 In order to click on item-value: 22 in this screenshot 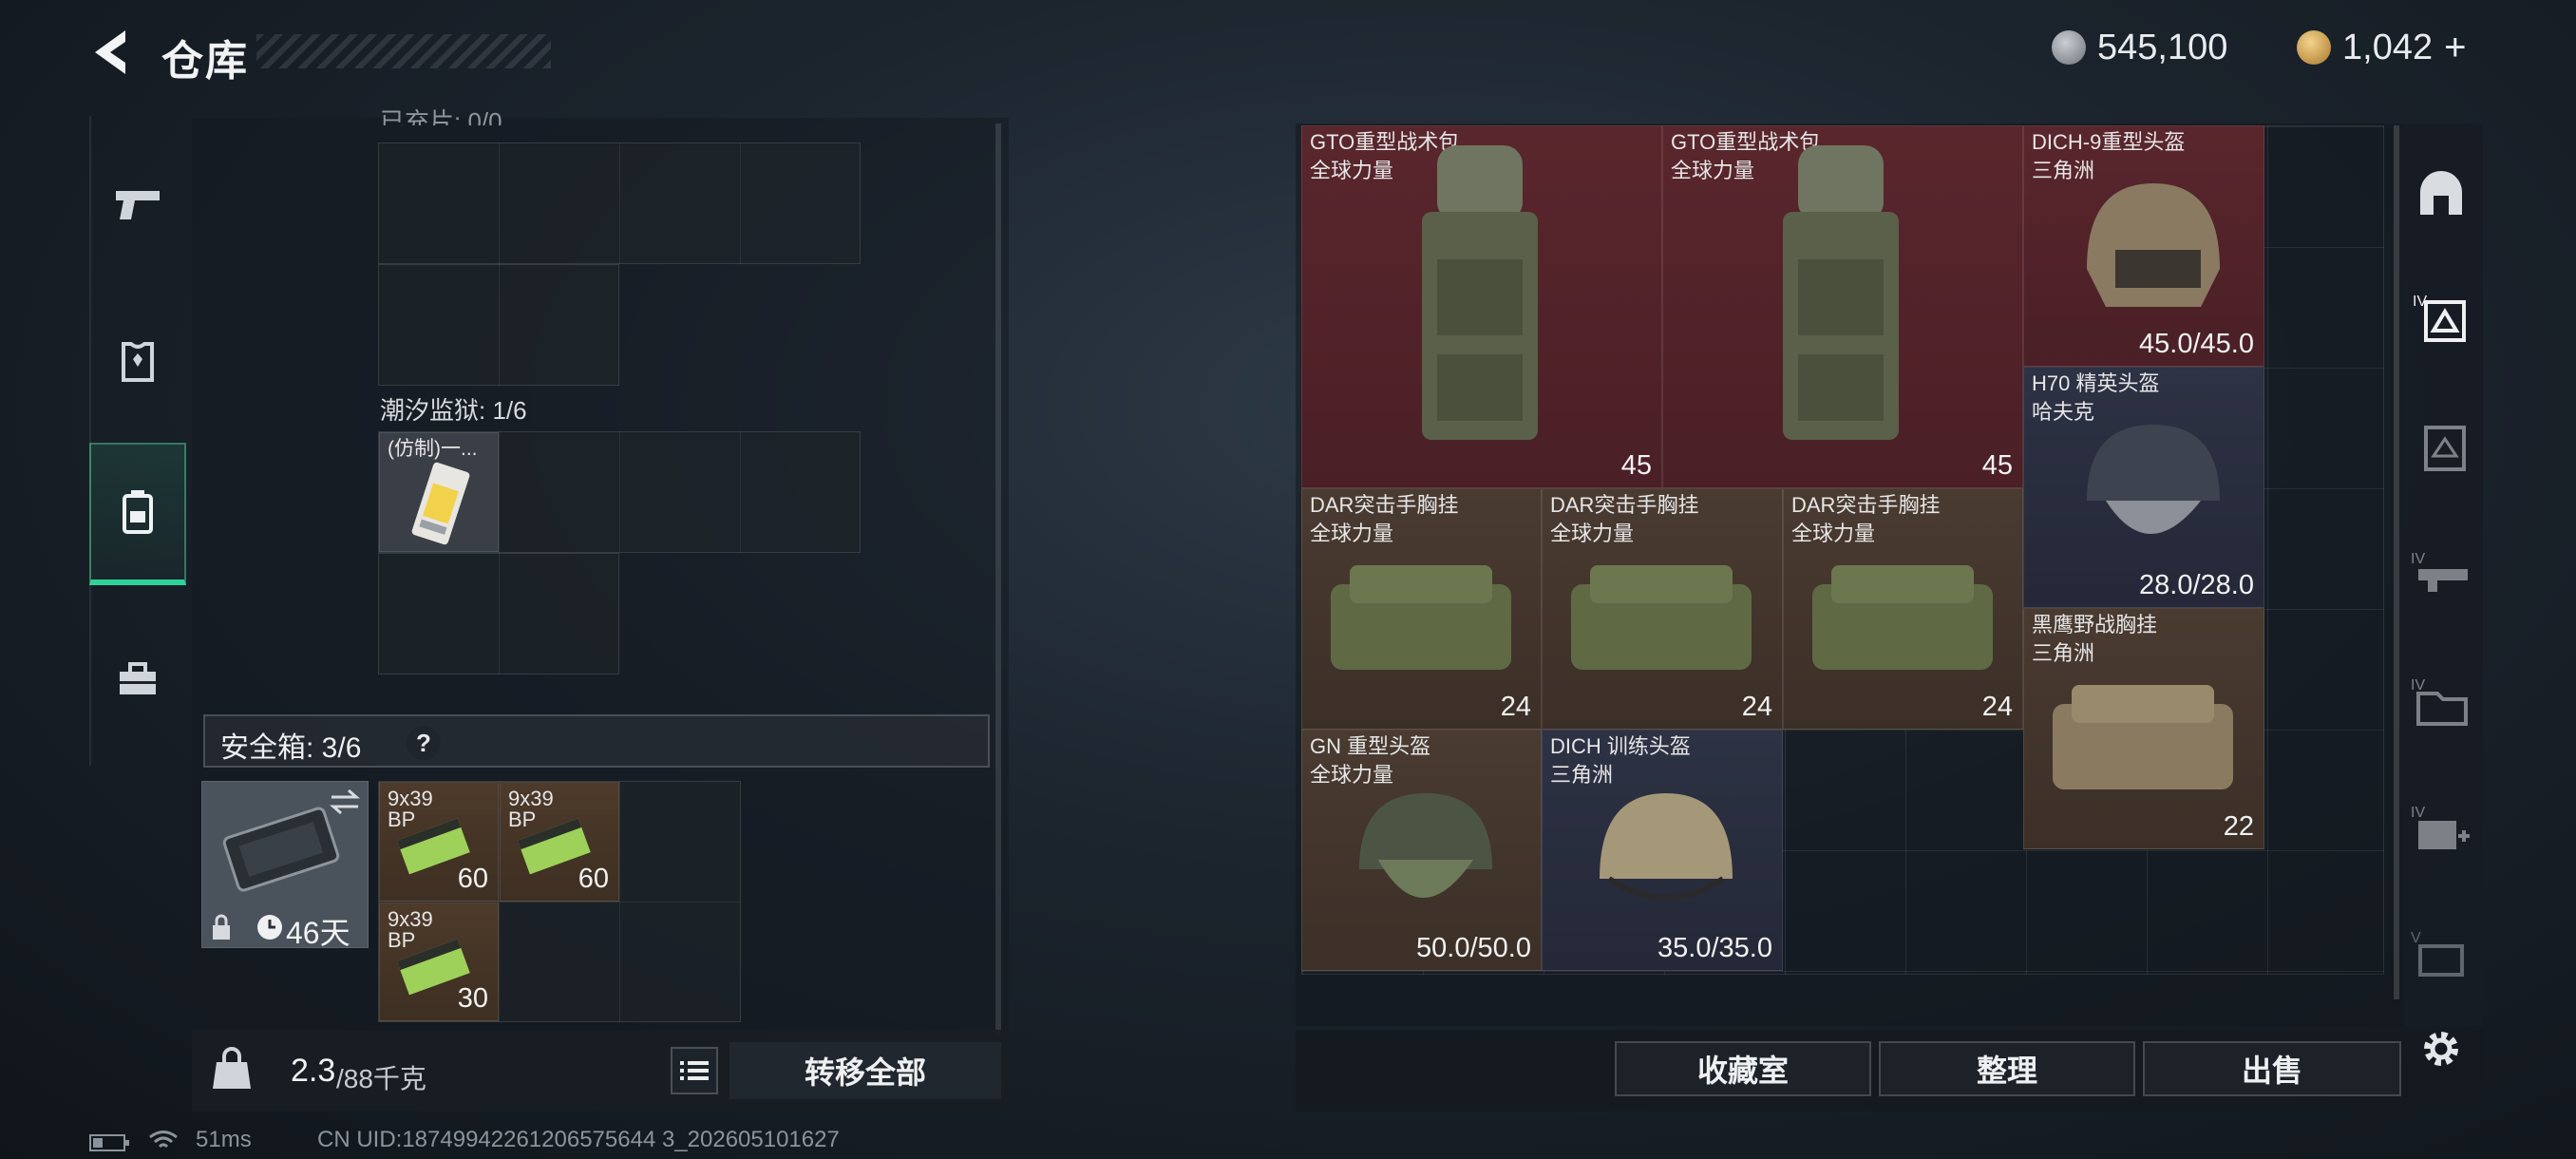, I will do `click(2238, 826)`.